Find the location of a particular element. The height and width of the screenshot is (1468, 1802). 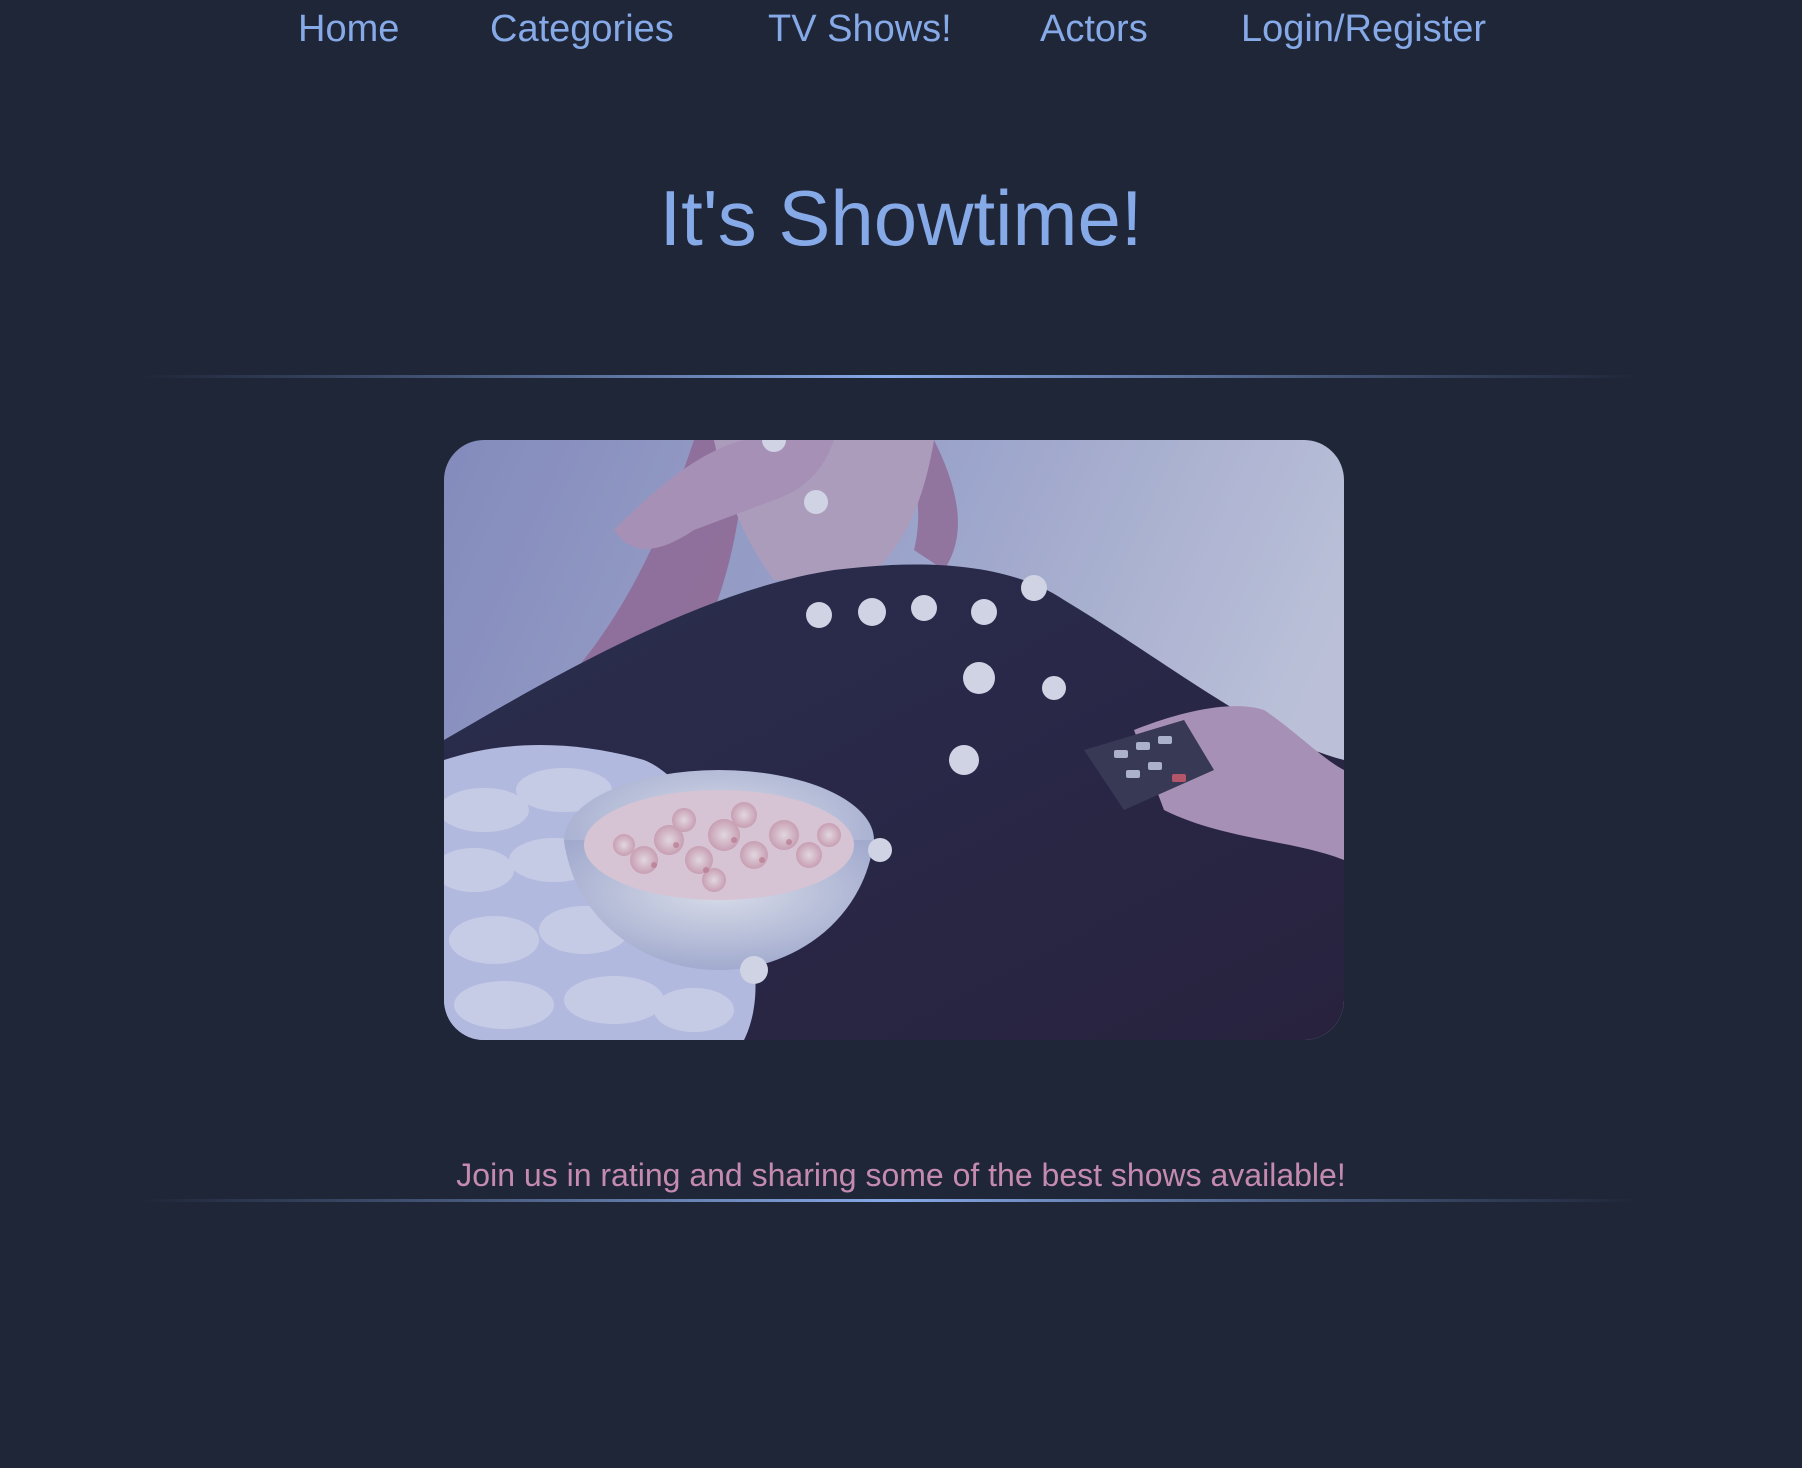

nav-link-actors: Actors is located at coordinates (1094, 29).